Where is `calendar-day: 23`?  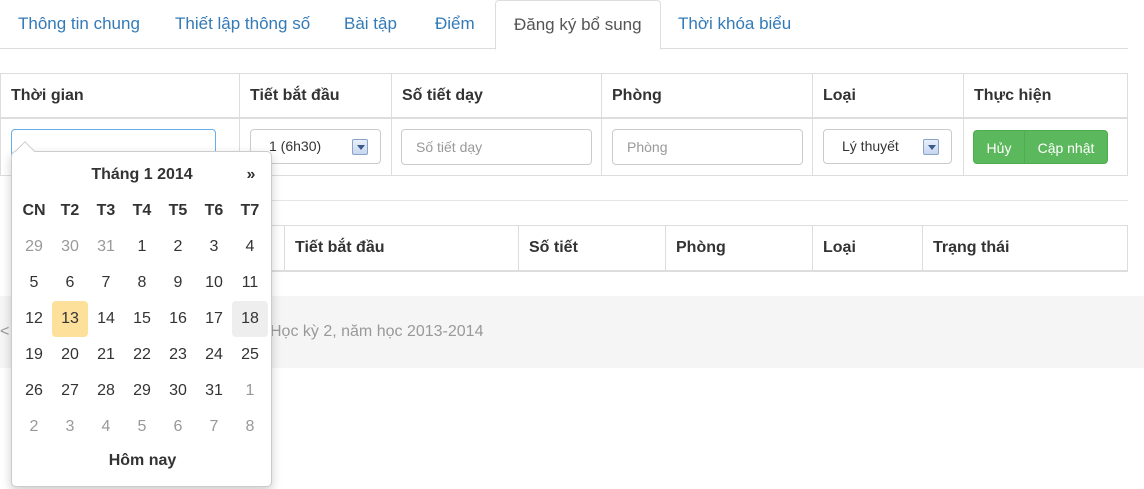 calendar-day: 23 is located at coordinates (178, 355).